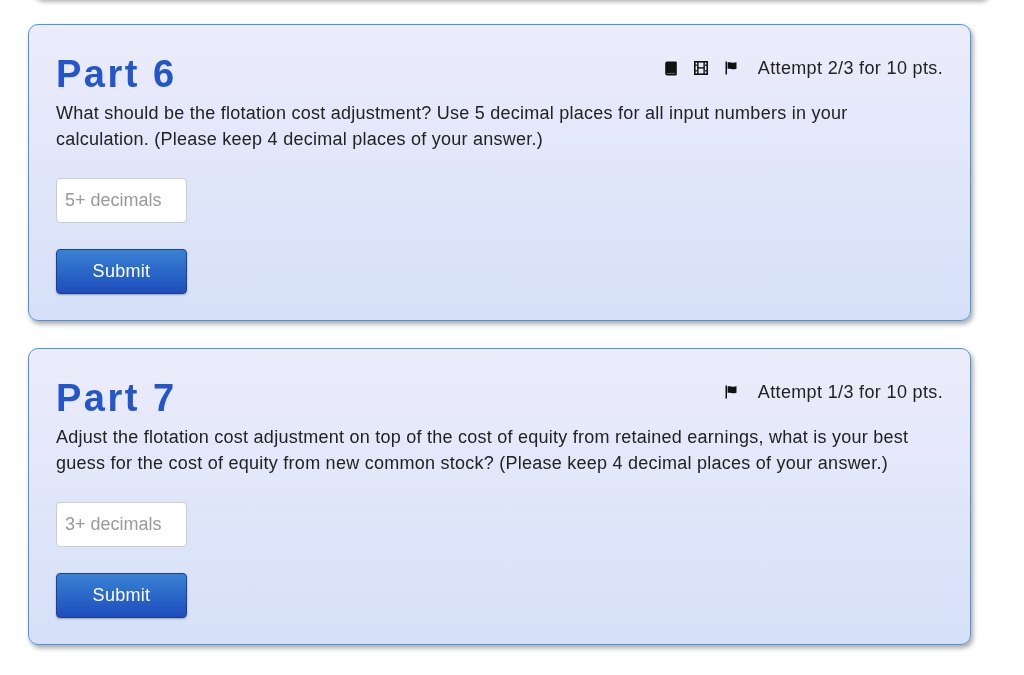  Describe the element at coordinates (700, 68) in the screenshot. I see `film-icon` at that location.